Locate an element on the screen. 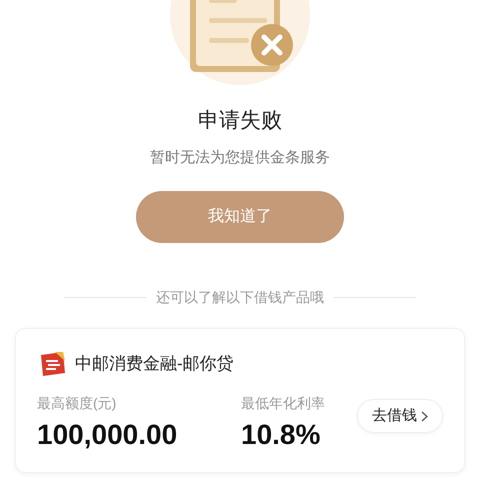 This screenshot has height=480, width=480. limit-value: 100,000.00 is located at coordinates (107, 435).